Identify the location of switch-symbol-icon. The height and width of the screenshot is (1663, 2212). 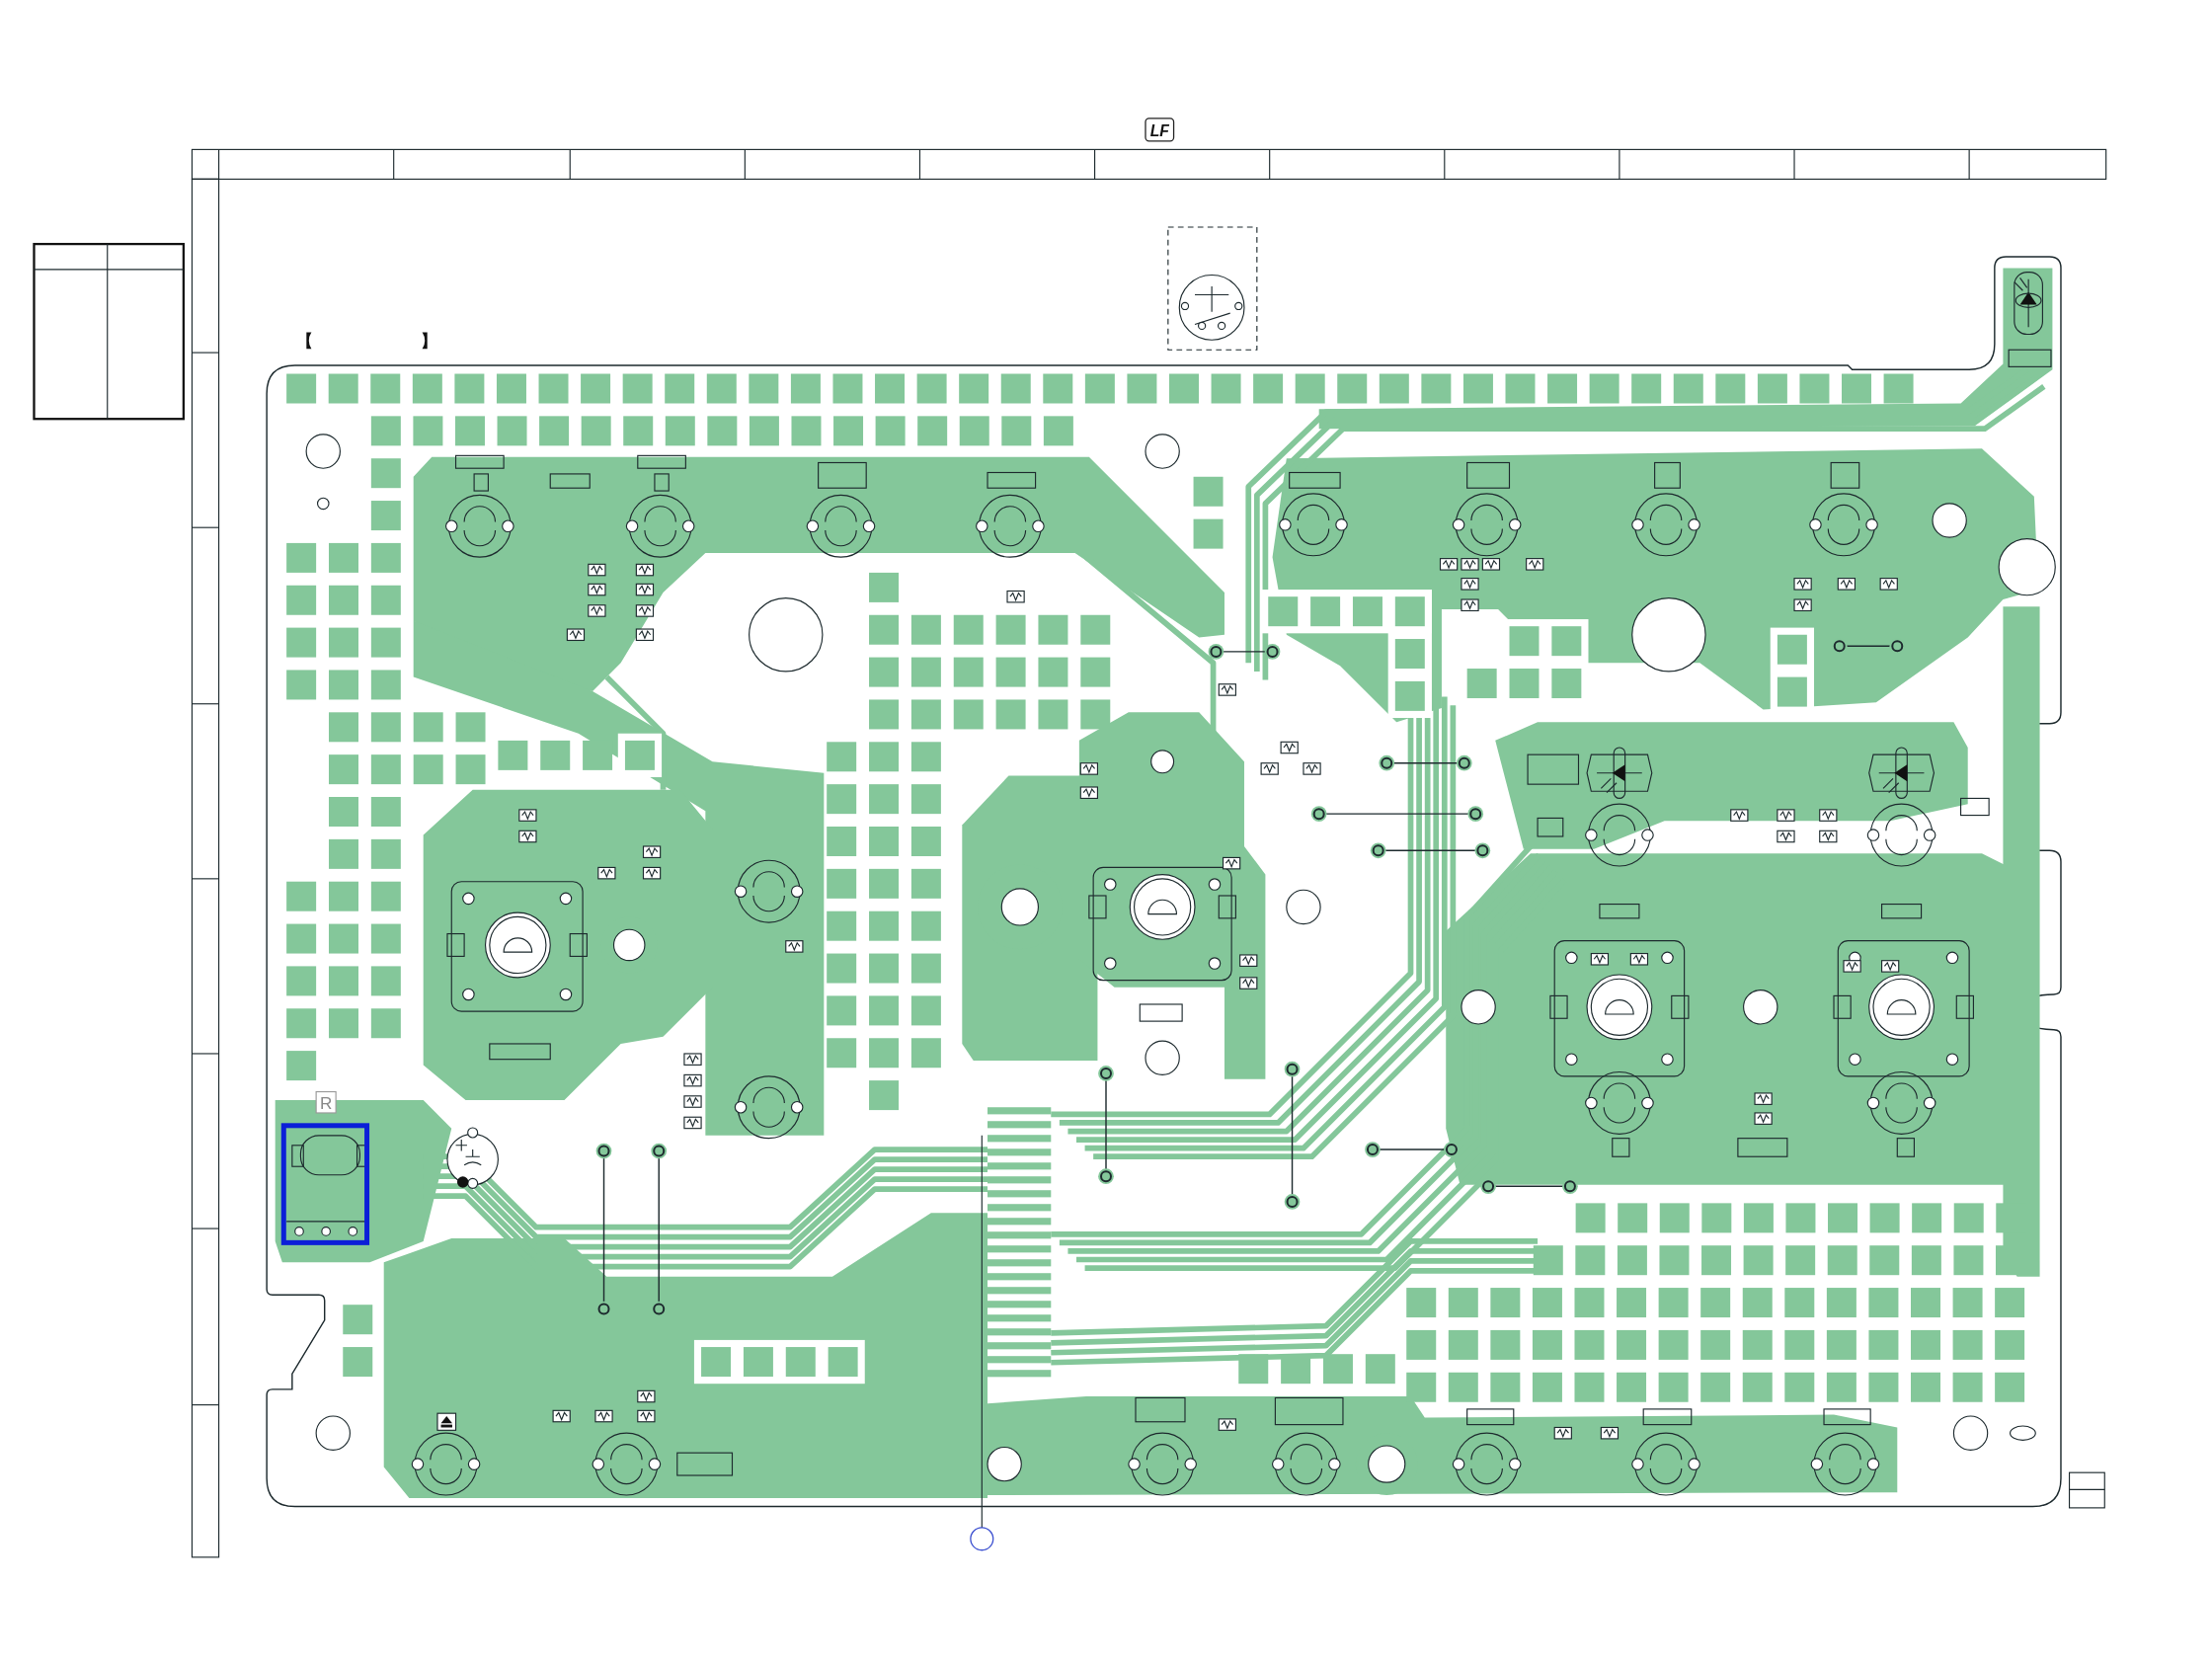
(1212, 307).